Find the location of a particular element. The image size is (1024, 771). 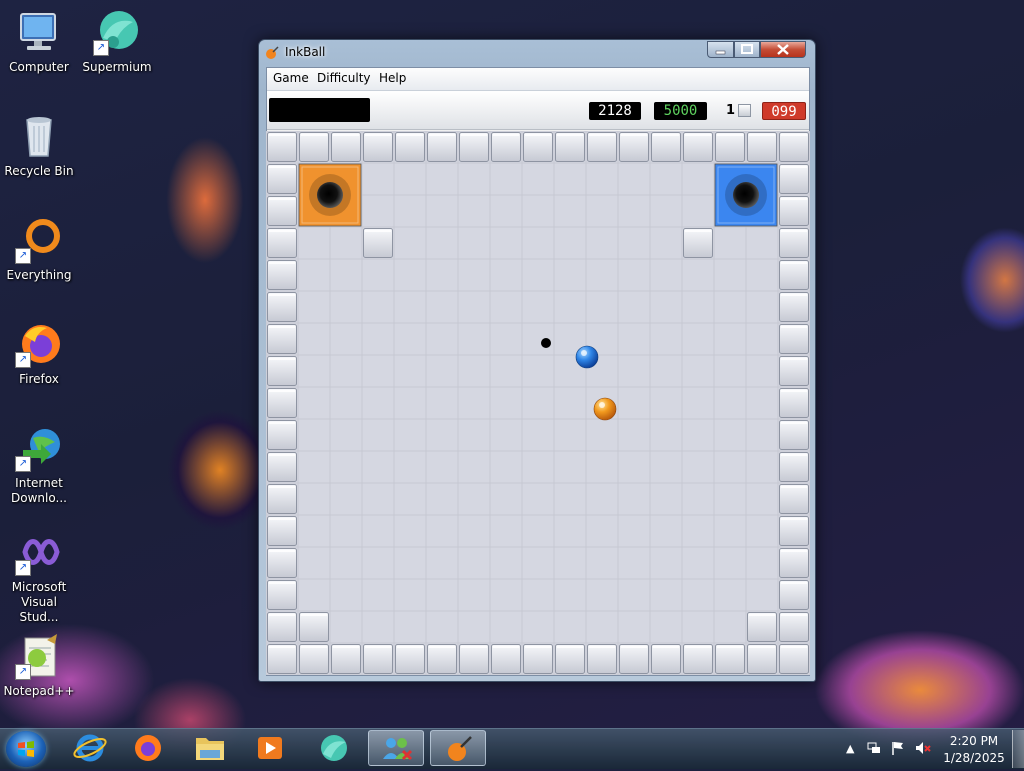

desktop-icon-firefox: ↗ Firefox is located at coordinates (39, 353).